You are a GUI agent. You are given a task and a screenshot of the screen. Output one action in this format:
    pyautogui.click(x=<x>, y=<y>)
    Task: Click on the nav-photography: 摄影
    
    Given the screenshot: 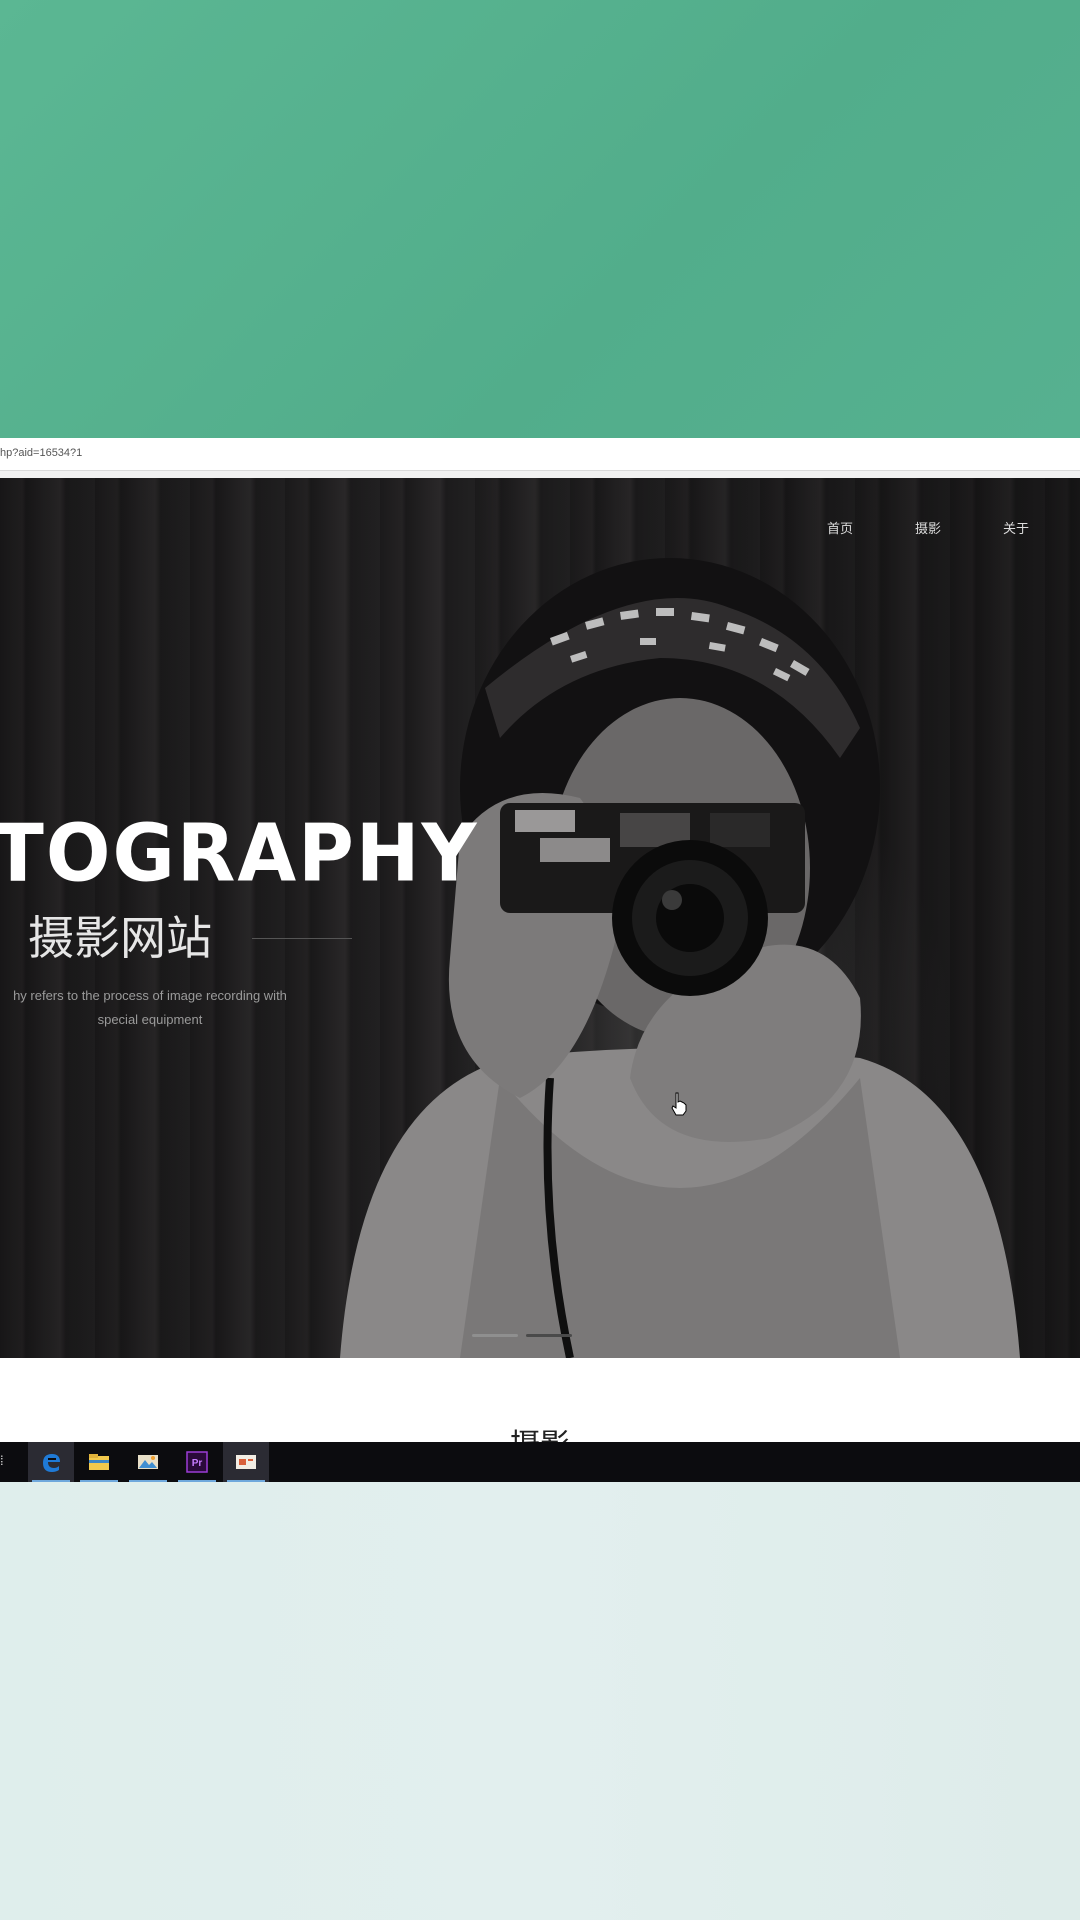 What is the action you would take?
    pyautogui.click(x=928, y=527)
    